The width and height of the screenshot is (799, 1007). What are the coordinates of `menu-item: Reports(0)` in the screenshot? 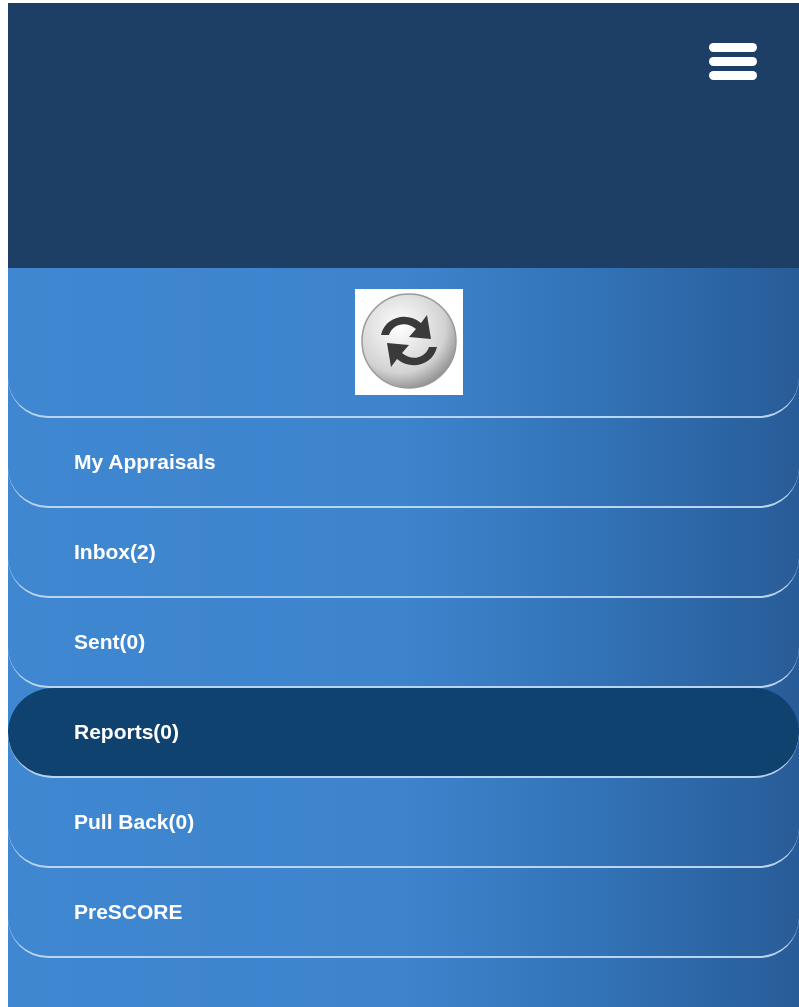 It's located at (403, 733).